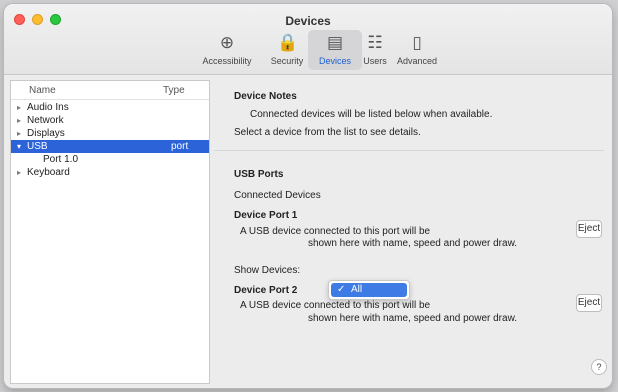 The width and height of the screenshot is (618, 392). I want to click on port-label: Device Port 1, so click(266, 215).